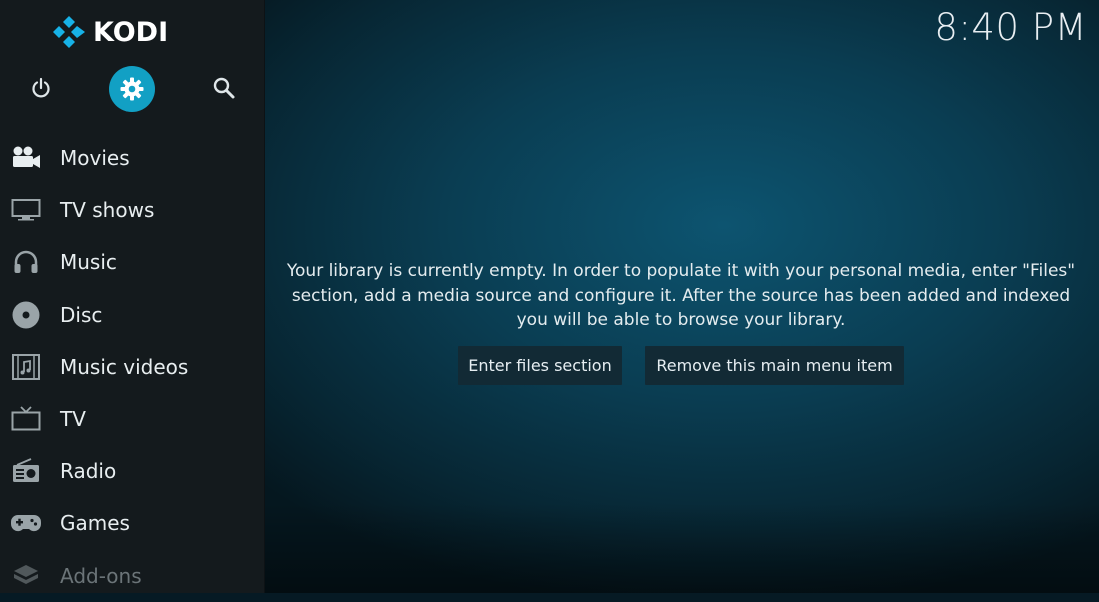 This screenshot has height=602, width=1099. Describe the element at coordinates (73, 419) in the screenshot. I see `menu-label: TV` at that location.